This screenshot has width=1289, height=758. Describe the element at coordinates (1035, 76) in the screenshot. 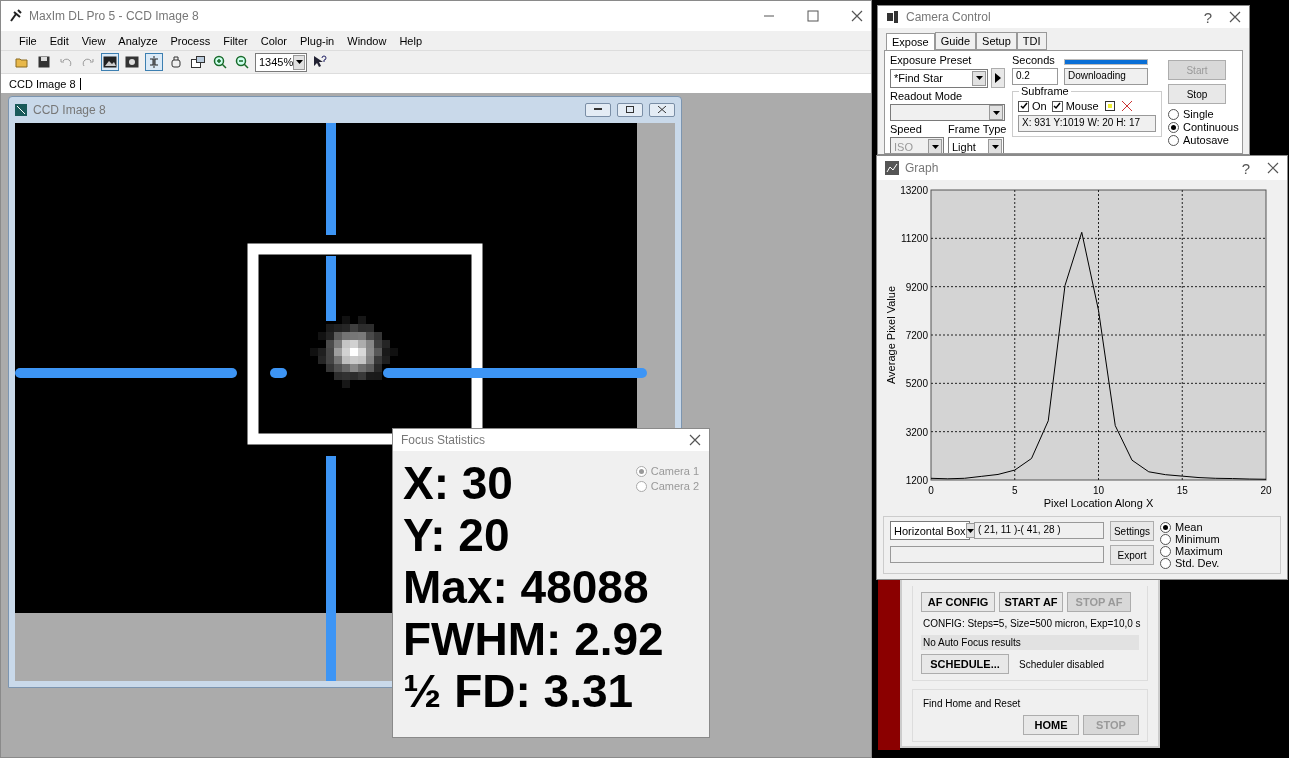

I see `seconds-field: 0.2` at that location.